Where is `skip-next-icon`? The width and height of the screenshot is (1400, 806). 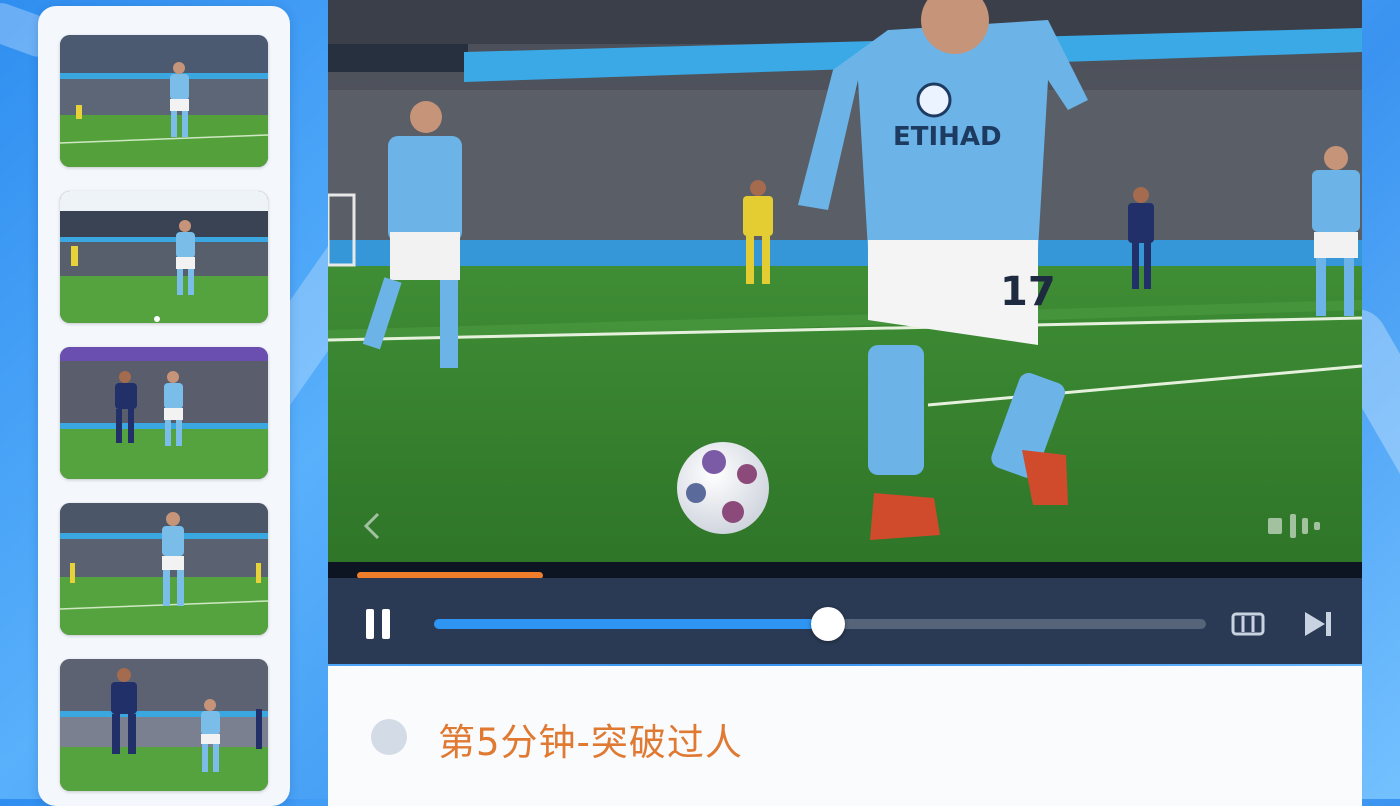 skip-next-icon is located at coordinates (1318, 624).